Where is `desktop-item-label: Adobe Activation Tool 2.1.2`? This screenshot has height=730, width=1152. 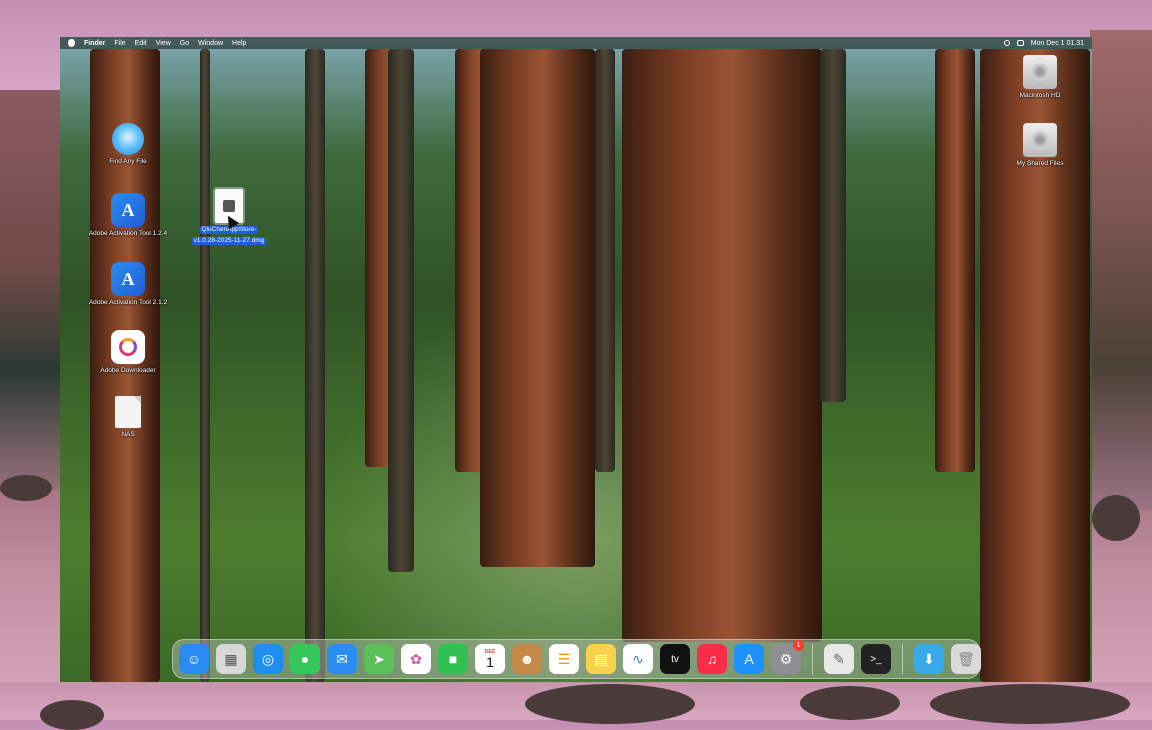
desktop-item-label: Adobe Activation Tool 2.1.2 is located at coordinates (128, 302).